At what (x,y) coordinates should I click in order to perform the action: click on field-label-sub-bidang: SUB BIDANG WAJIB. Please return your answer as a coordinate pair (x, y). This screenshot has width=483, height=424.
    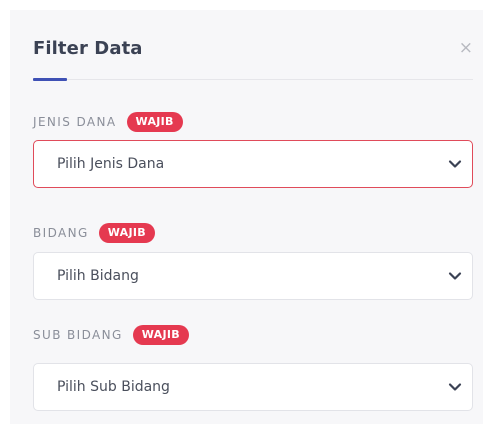
    Looking at the image, I should click on (111, 335).